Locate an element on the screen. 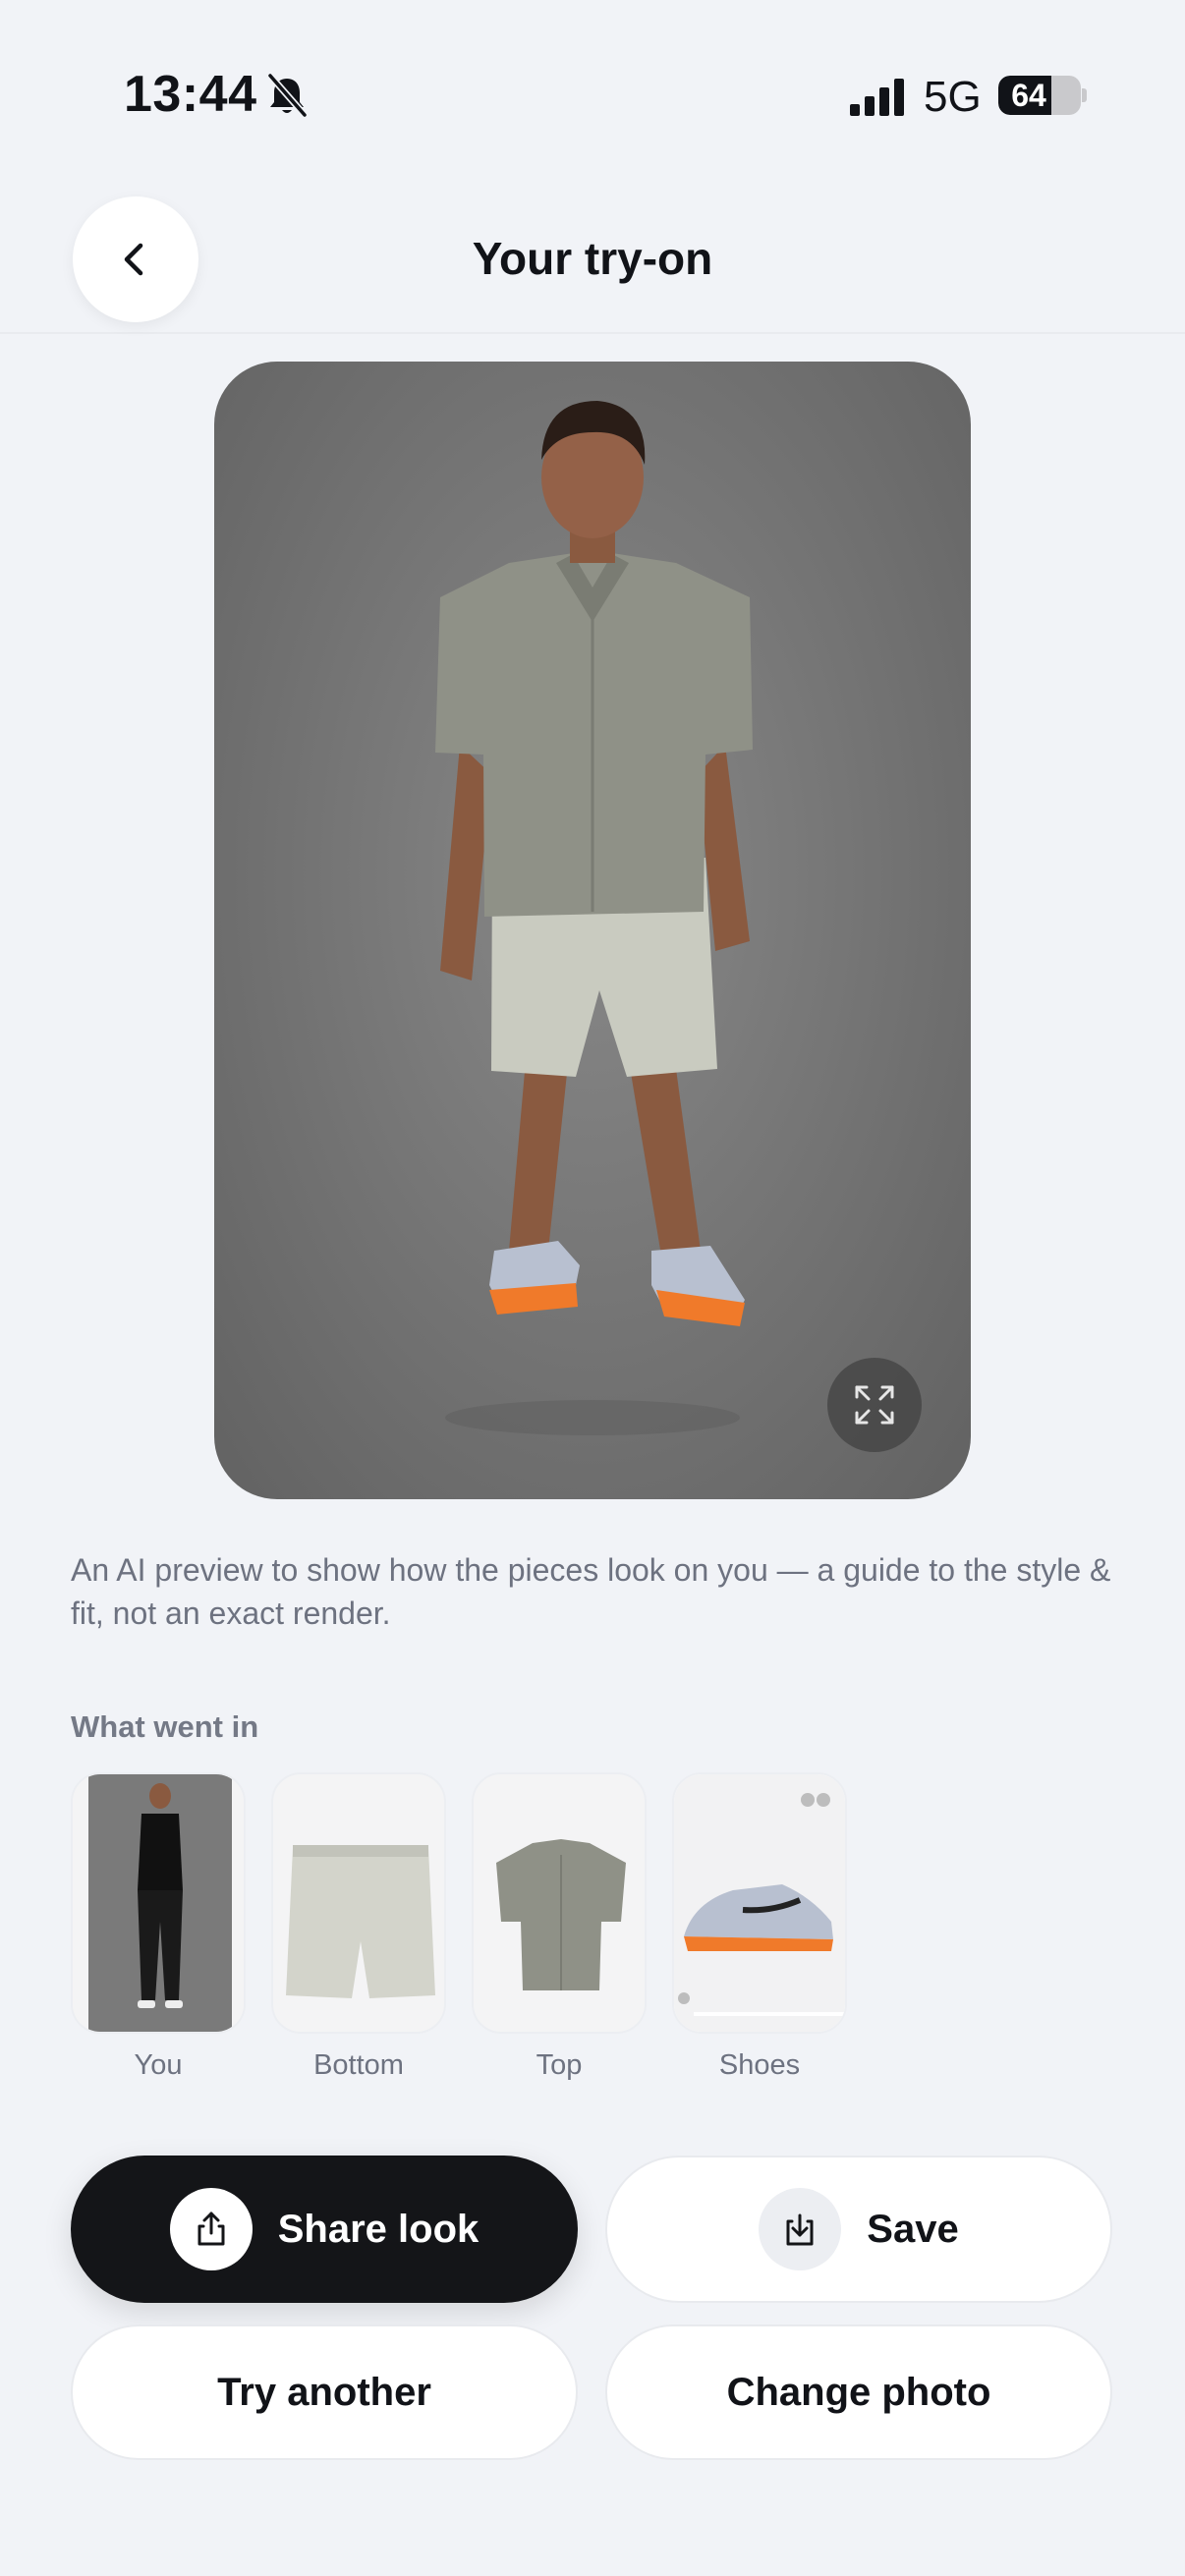 The width and height of the screenshot is (1185, 2576). header-divider is located at coordinates (592, 333).